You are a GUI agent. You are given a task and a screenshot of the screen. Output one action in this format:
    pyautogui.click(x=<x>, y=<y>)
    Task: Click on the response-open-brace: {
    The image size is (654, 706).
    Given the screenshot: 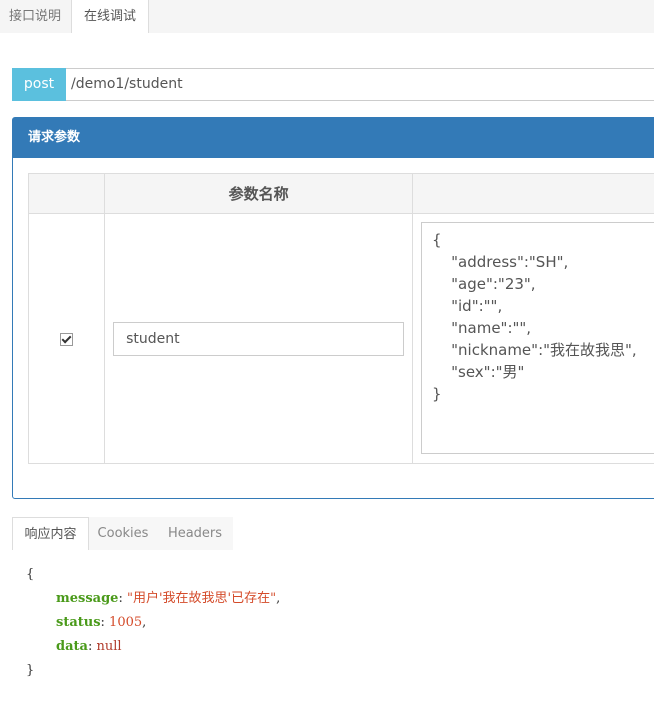 What is the action you would take?
    pyautogui.click(x=30, y=574)
    